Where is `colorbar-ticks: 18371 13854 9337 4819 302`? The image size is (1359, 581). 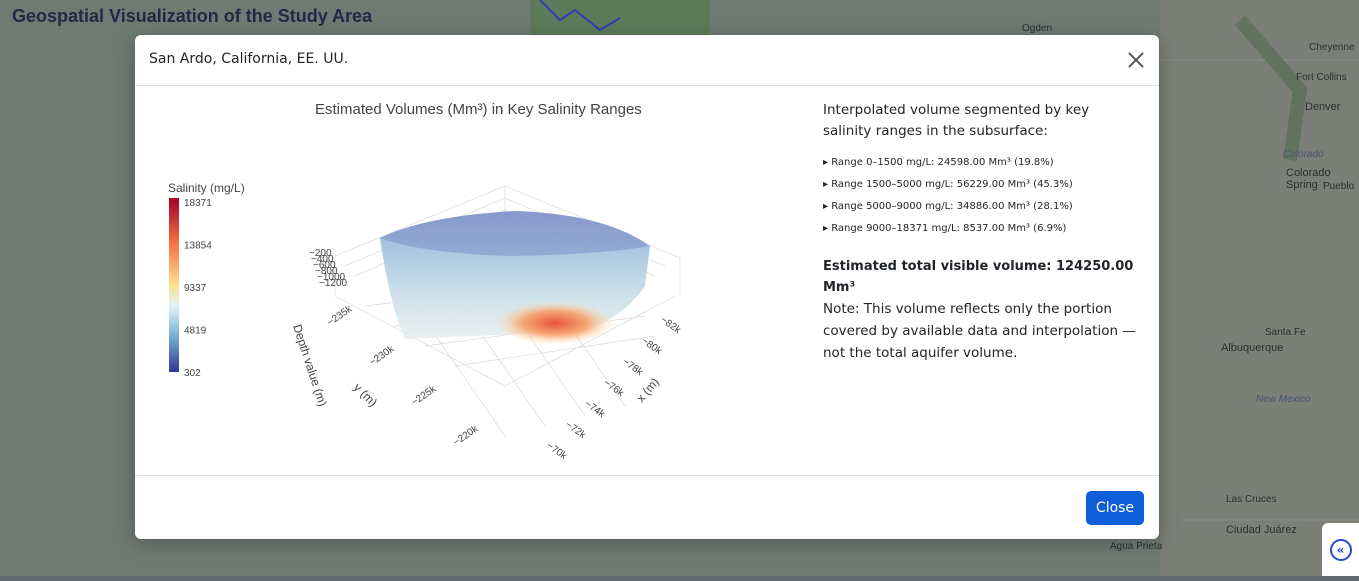
colorbar-ticks: 18371 13854 9337 4819 302 is located at coordinates (198, 288).